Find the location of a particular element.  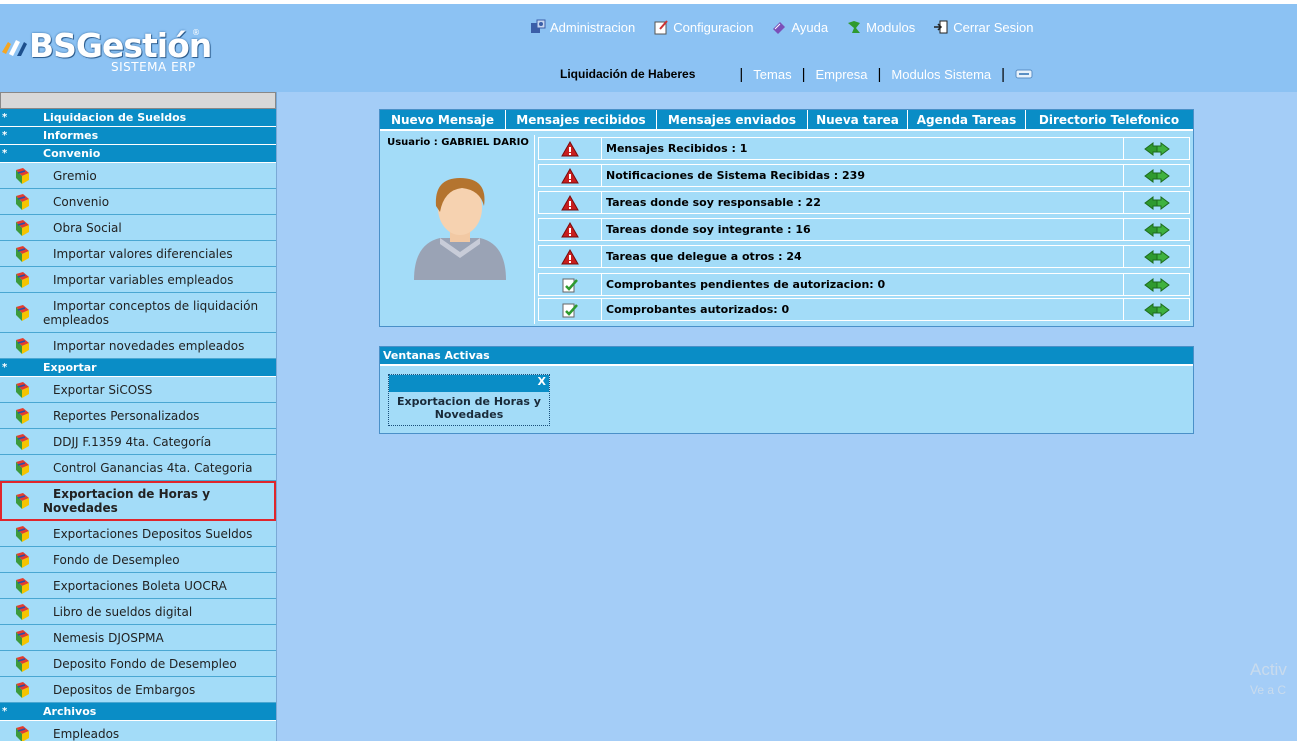

keyboard-icon is located at coordinates (1024, 74).